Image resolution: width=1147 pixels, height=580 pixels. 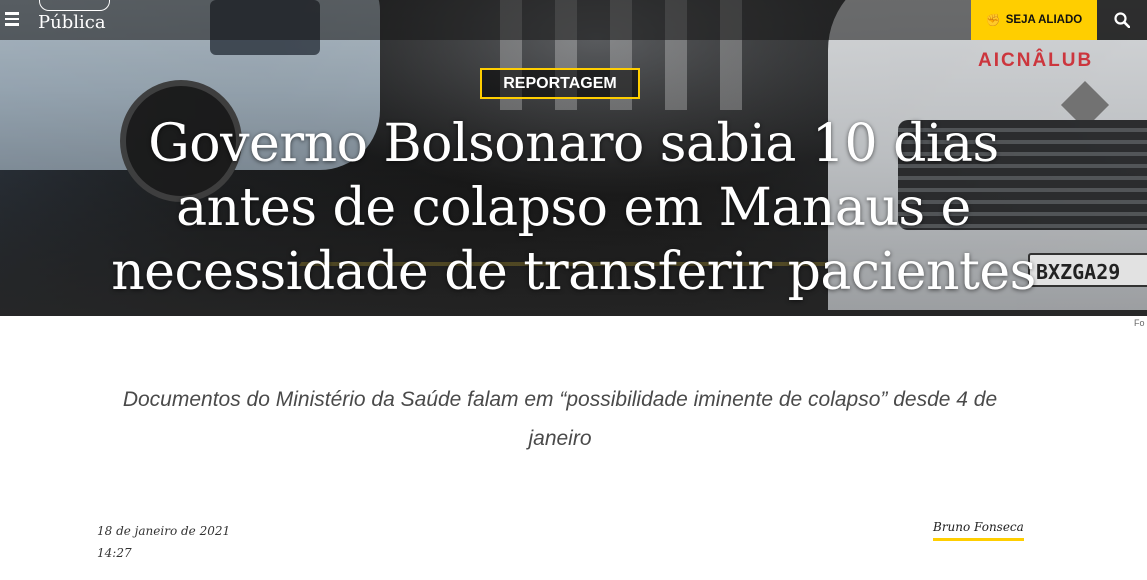 I want to click on search-button, so click(x=1122, y=20).